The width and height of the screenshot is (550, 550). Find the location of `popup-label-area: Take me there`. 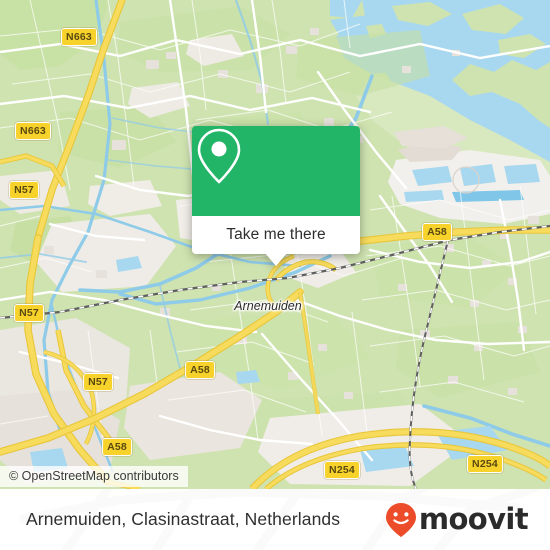

popup-label-area: Take me there is located at coordinates (276, 235).